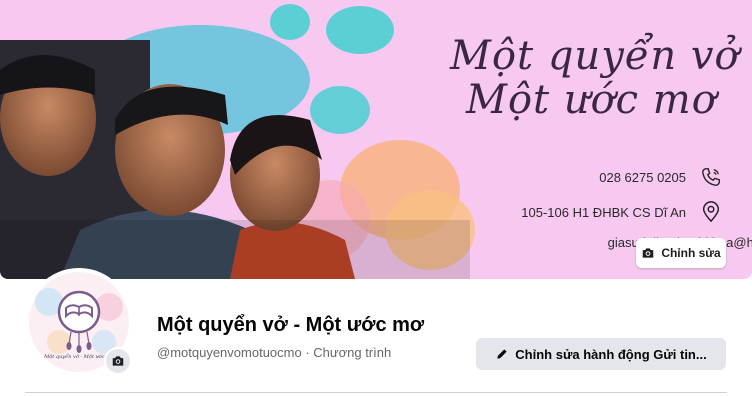 The image size is (752, 396). I want to click on update-avatar-button, so click(118, 361).